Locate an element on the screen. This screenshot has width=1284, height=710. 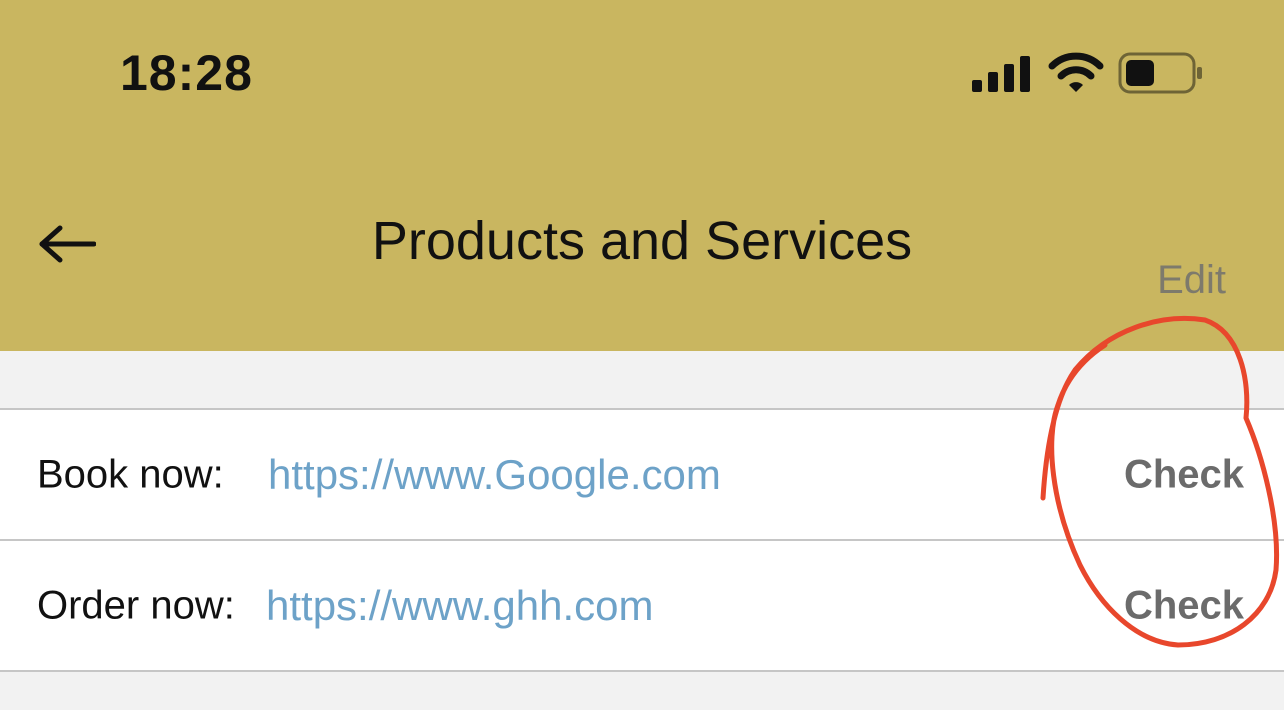
edit-button: Edit is located at coordinates (1191, 280).